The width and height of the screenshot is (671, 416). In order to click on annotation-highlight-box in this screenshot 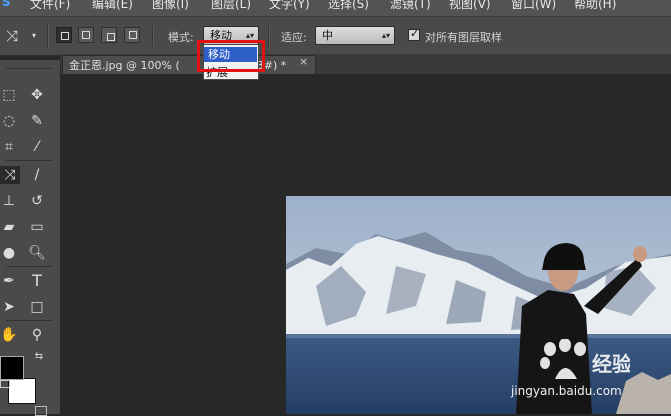, I will do `click(231, 56)`.